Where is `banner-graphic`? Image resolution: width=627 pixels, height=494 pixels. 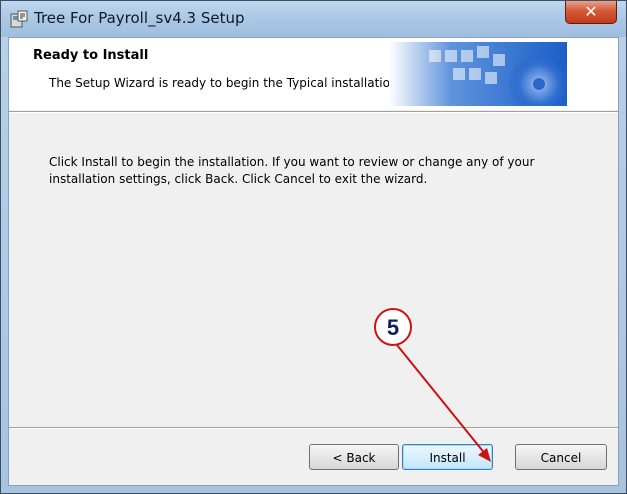
banner-graphic is located at coordinates (478, 74).